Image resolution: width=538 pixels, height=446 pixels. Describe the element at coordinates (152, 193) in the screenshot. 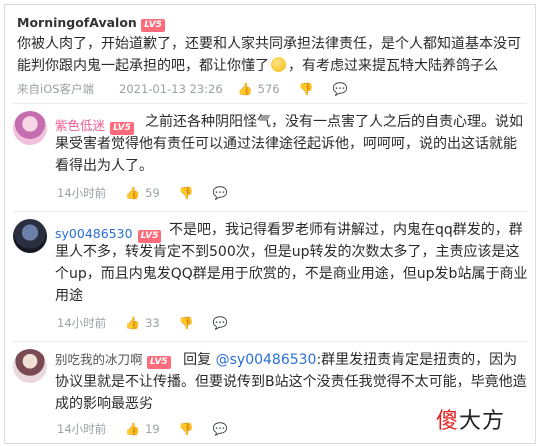

I see `like-count: 59` at that location.